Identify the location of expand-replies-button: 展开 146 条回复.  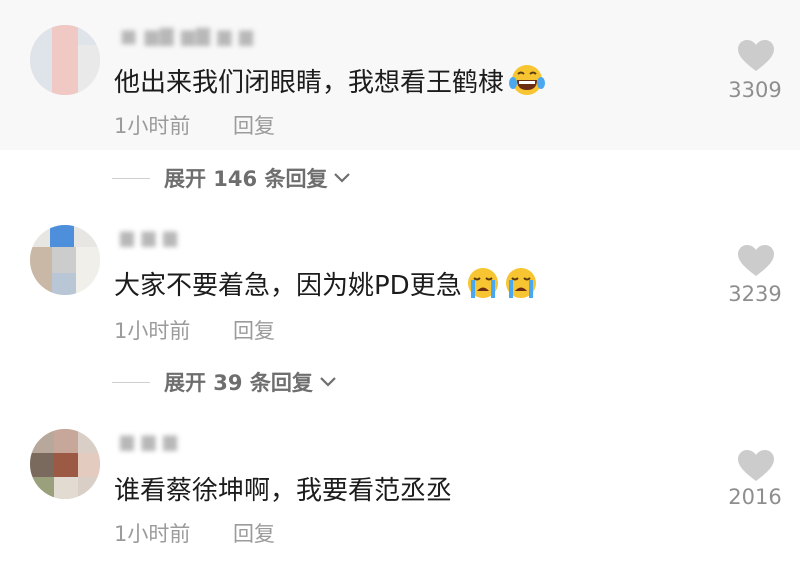
(231, 178).